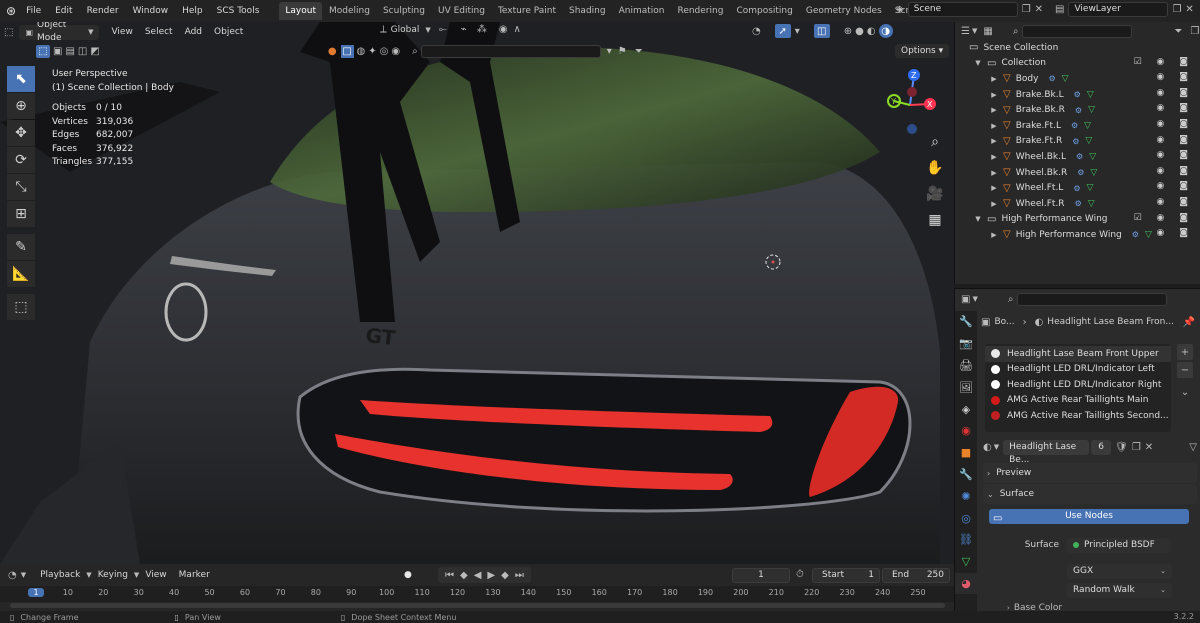 The height and width of the screenshot is (623, 1200). What do you see at coordinates (966, 562) in the screenshot?
I see `data-tab-icon: ▽` at bounding box center [966, 562].